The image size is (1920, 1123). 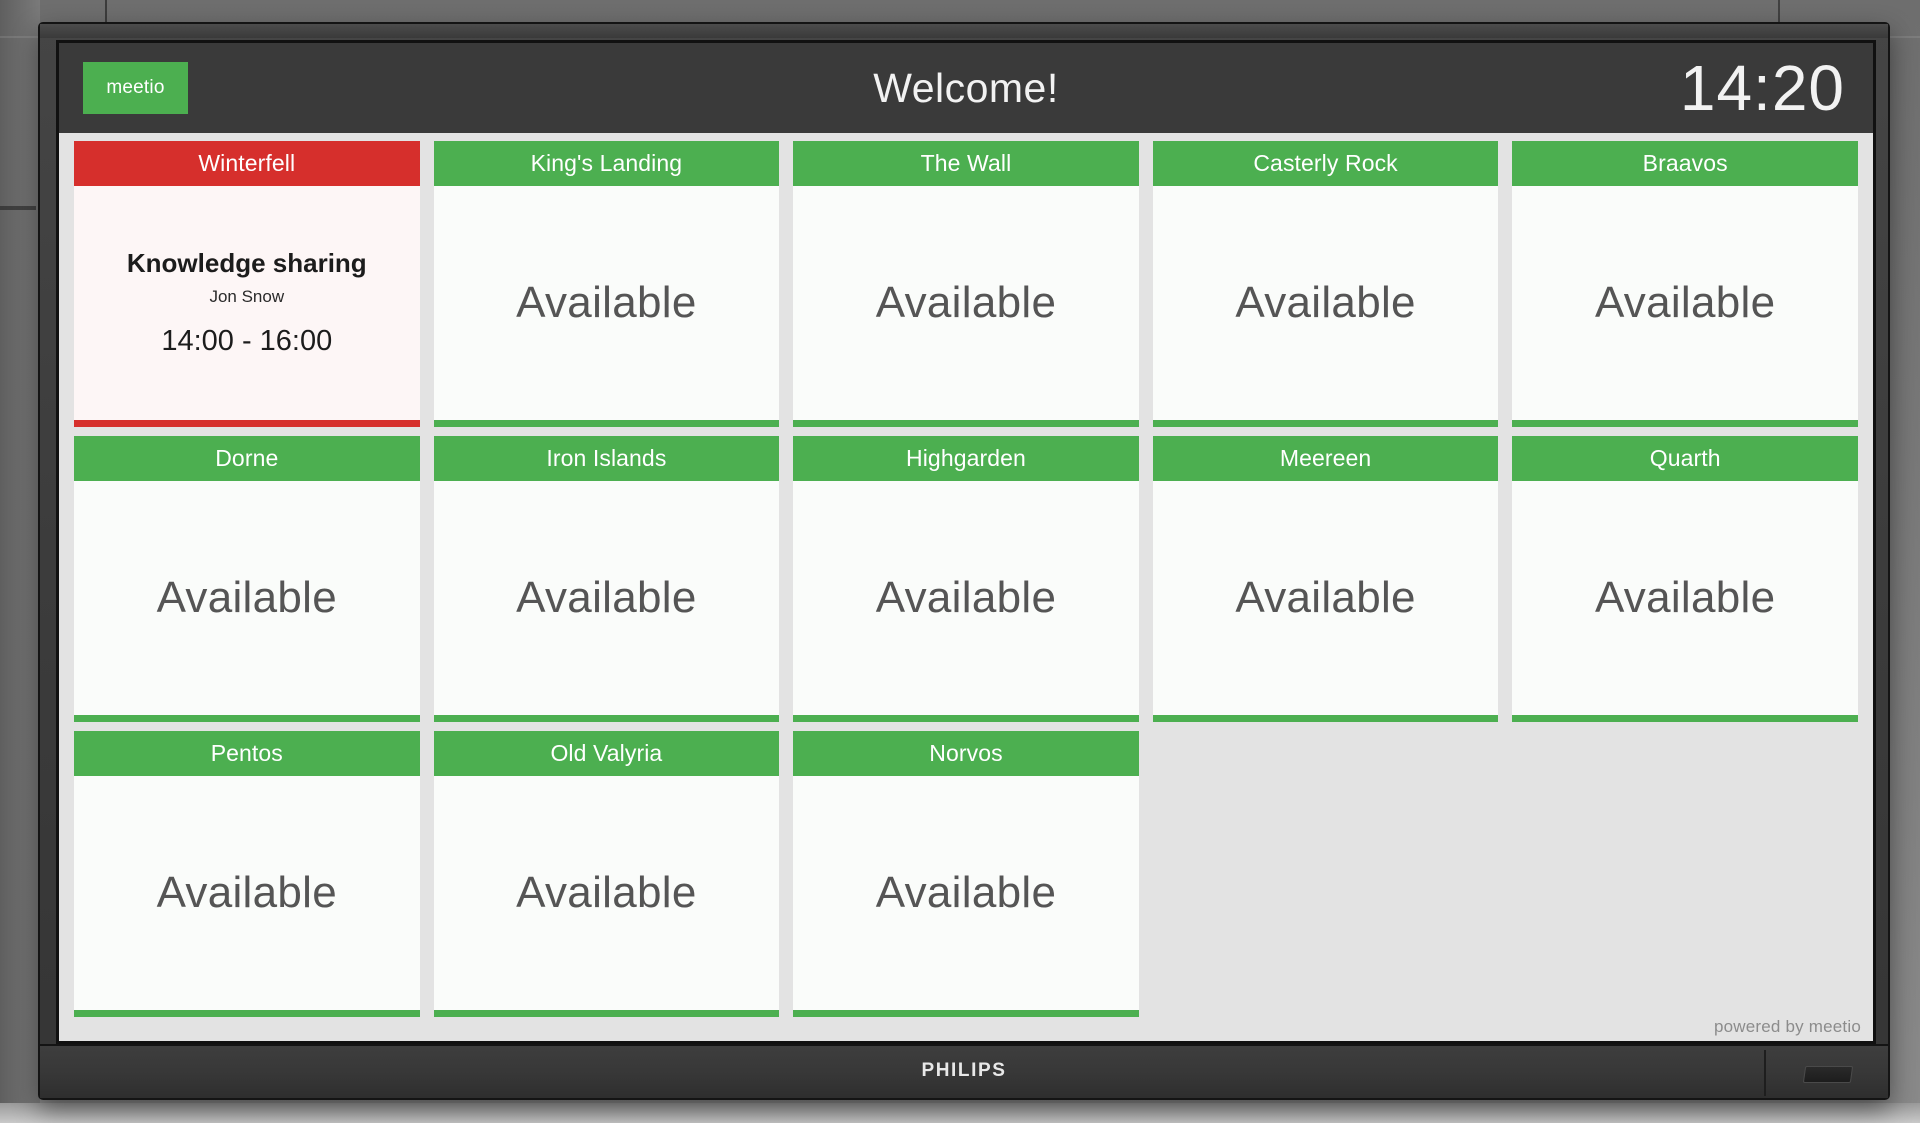 What do you see at coordinates (1762, 88) in the screenshot?
I see `clock-display: 14:20` at bounding box center [1762, 88].